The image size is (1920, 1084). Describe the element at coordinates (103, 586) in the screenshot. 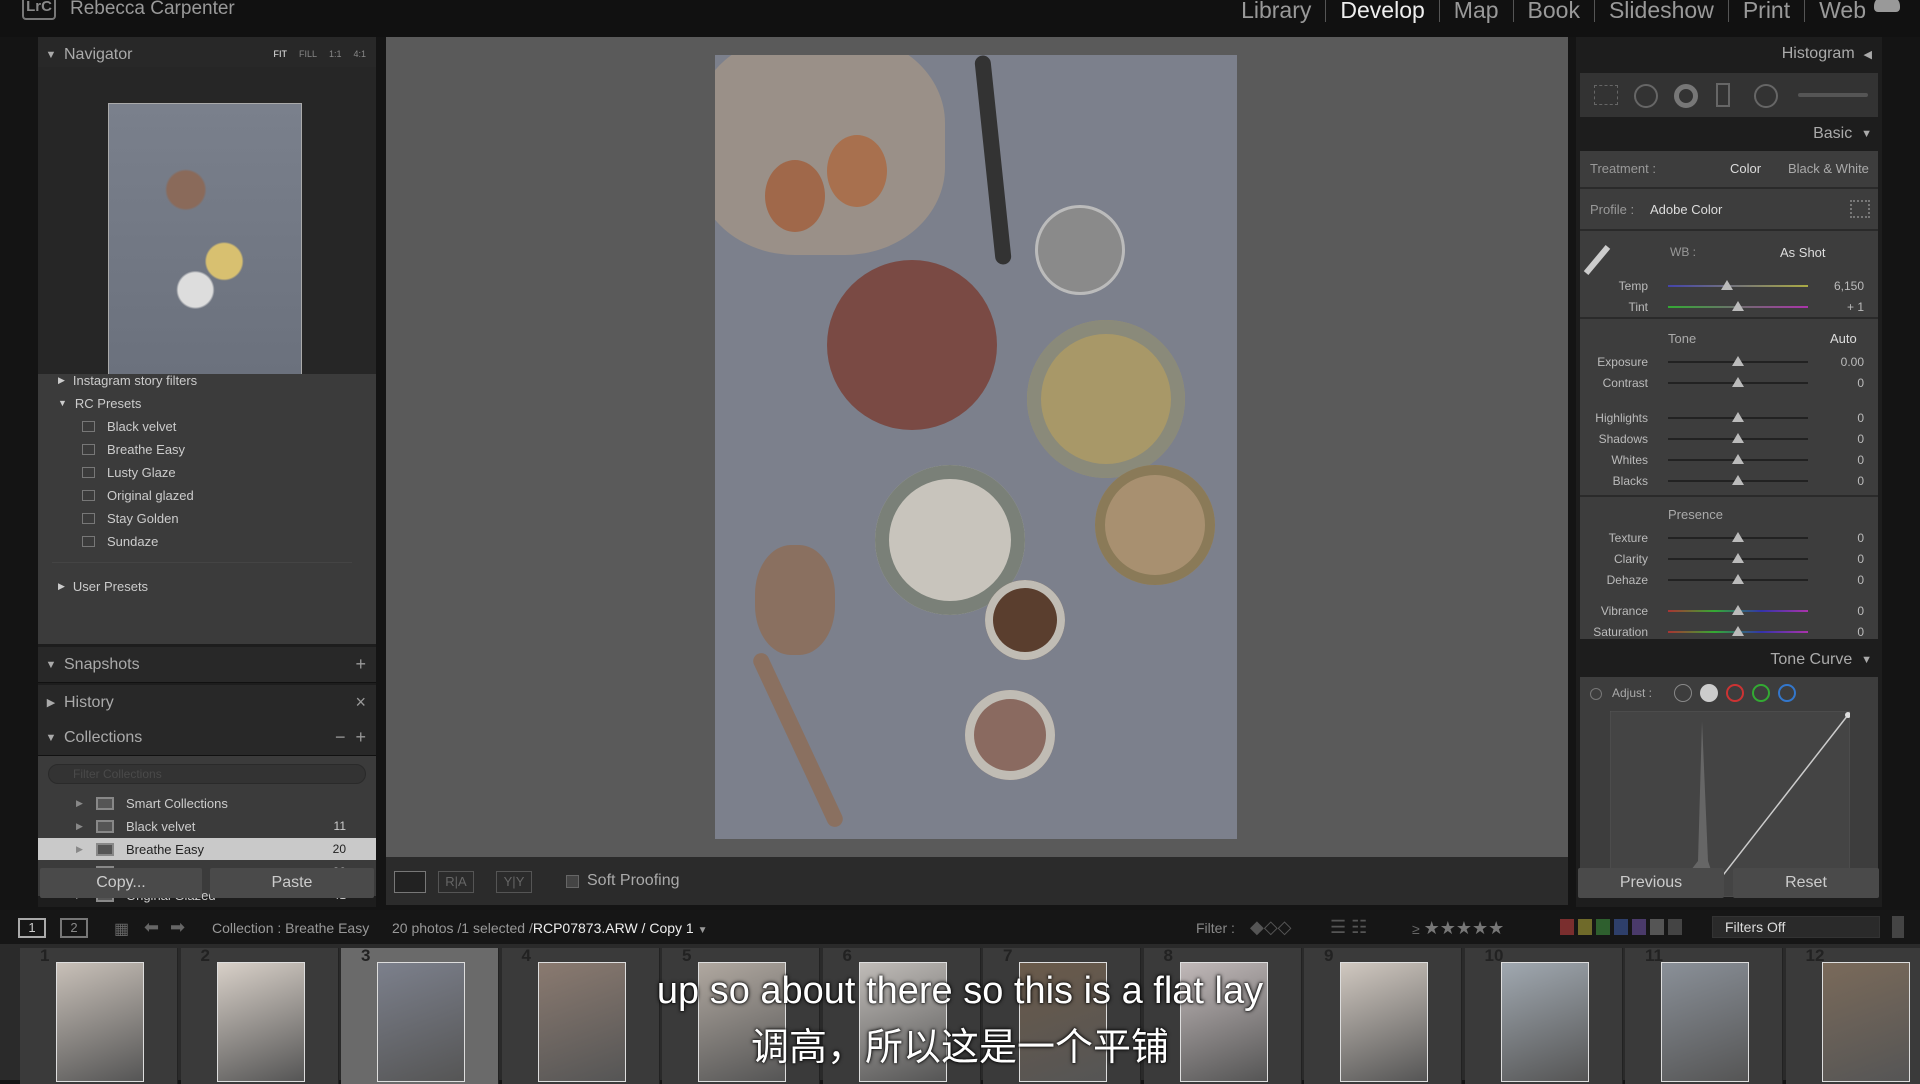

I see `preset-group: ▶ User Presets` at that location.